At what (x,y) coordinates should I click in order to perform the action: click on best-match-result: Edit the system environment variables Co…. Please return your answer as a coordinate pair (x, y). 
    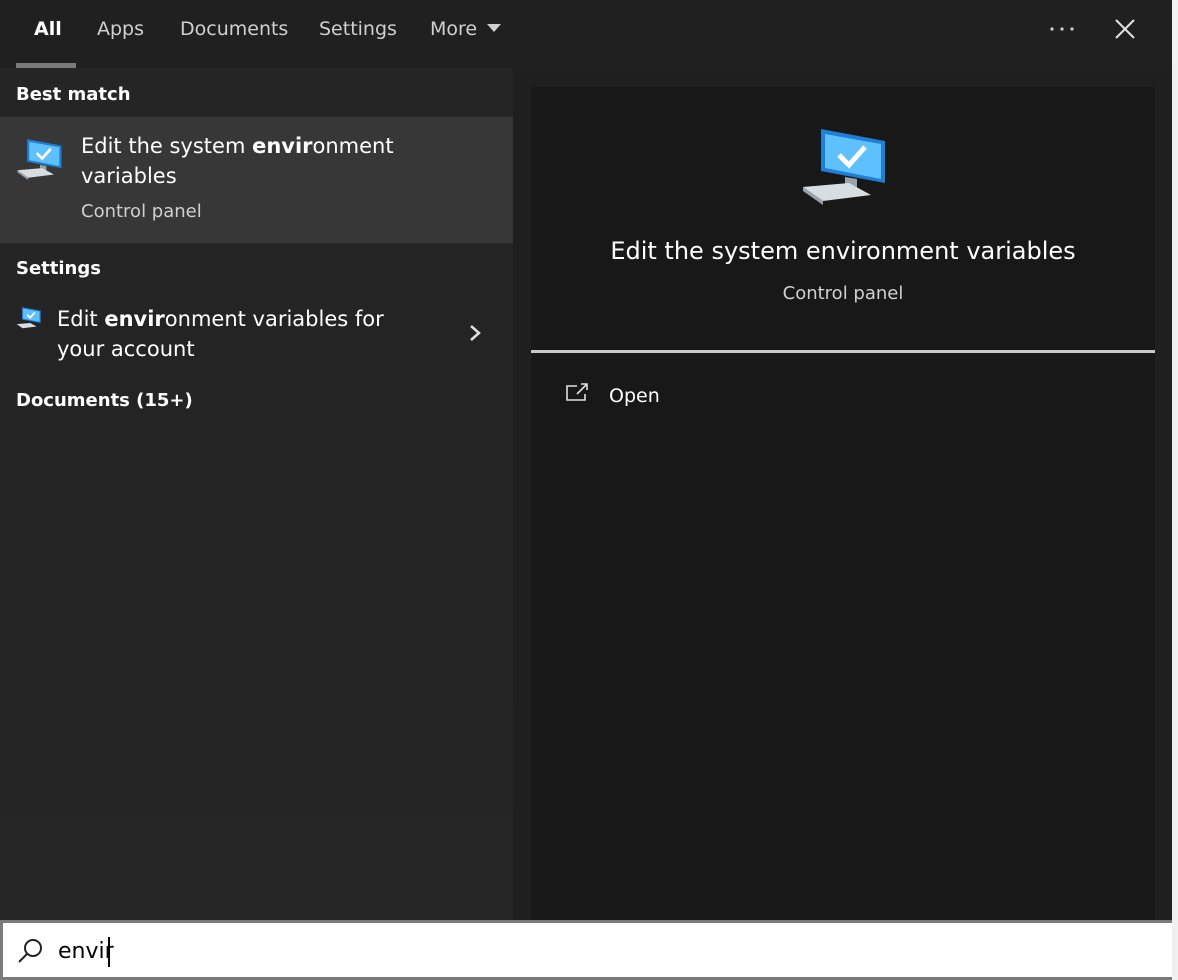
    Looking at the image, I should click on (256, 180).